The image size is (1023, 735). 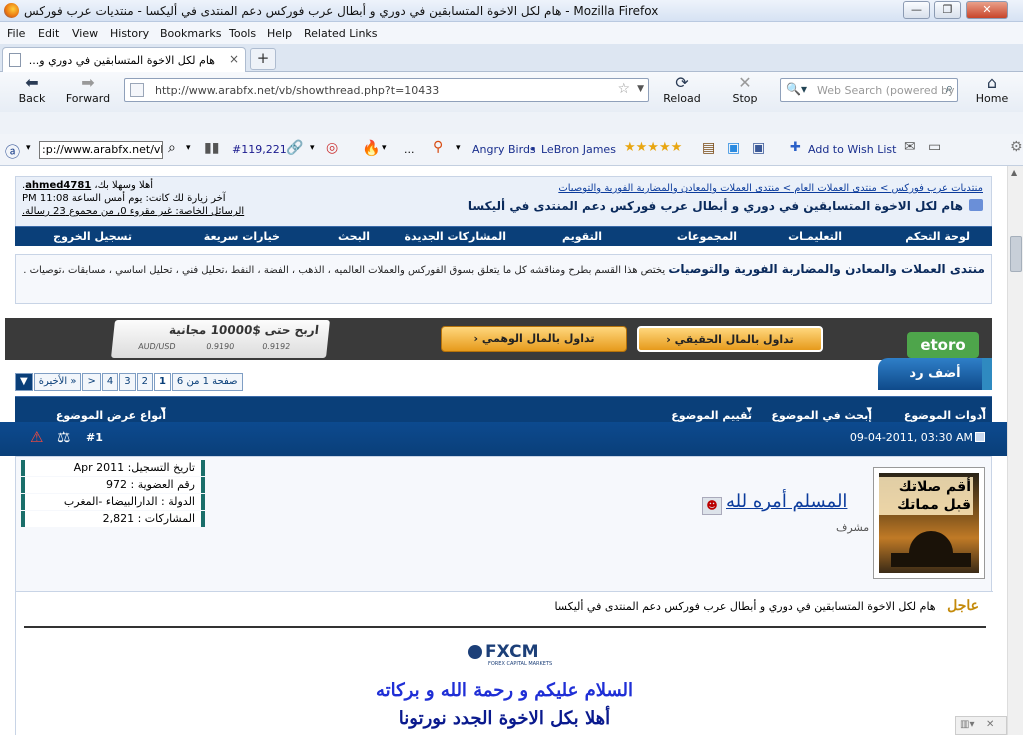 I want to click on flame-icon: 🔥, so click(x=371, y=148).